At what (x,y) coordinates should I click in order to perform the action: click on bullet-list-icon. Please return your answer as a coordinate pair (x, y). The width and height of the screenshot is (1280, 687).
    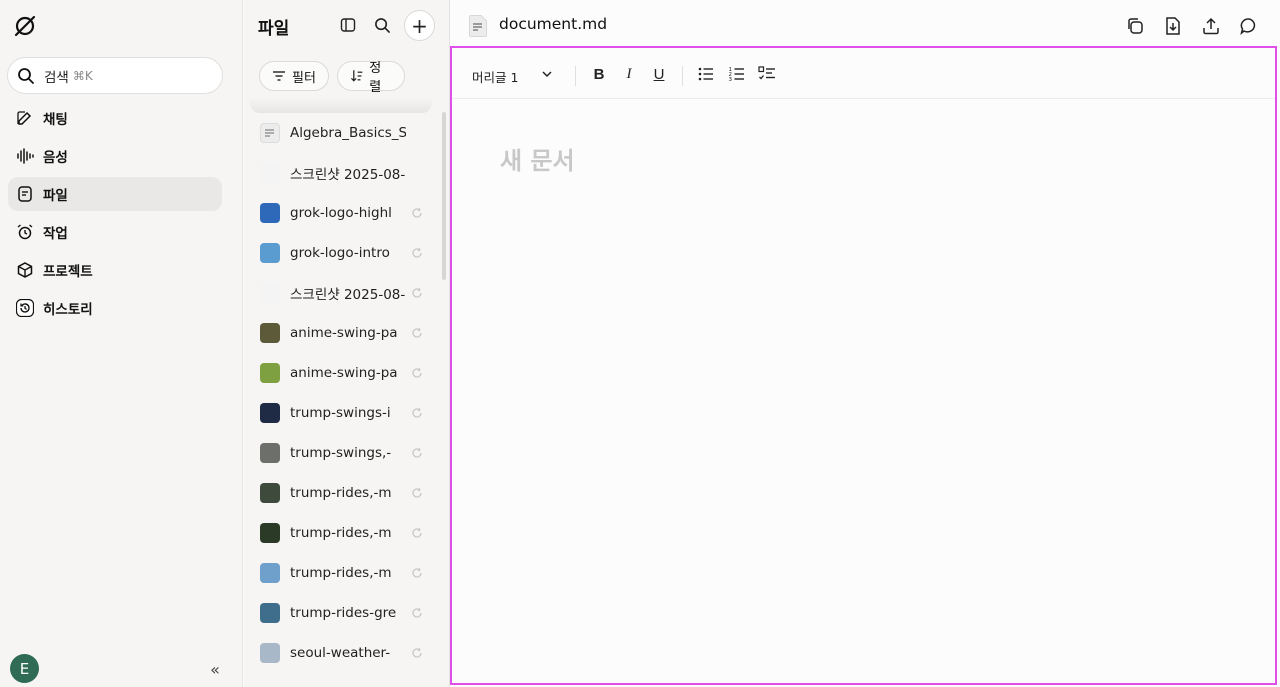
    Looking at the image, I should click on (706, 74).